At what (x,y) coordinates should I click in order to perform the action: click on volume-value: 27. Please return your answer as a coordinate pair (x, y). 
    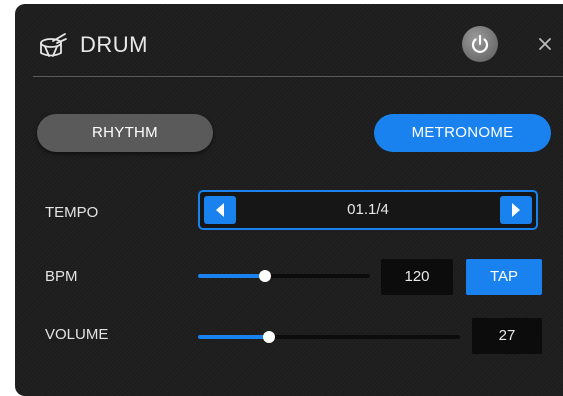
    Looking at the image, I should click on (507, 336).